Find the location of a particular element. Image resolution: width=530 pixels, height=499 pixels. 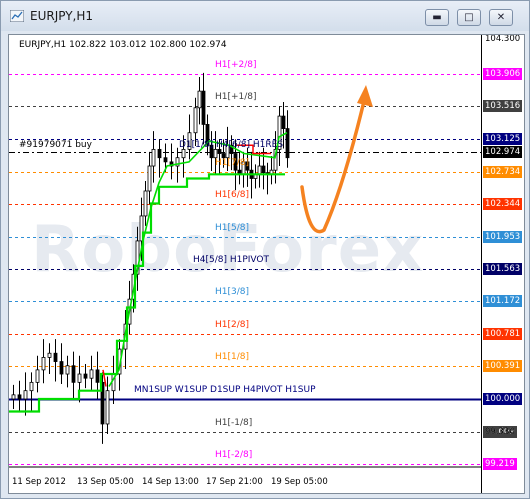

level-label-0: H1[+2/8] is located at coordinates (236, 64).